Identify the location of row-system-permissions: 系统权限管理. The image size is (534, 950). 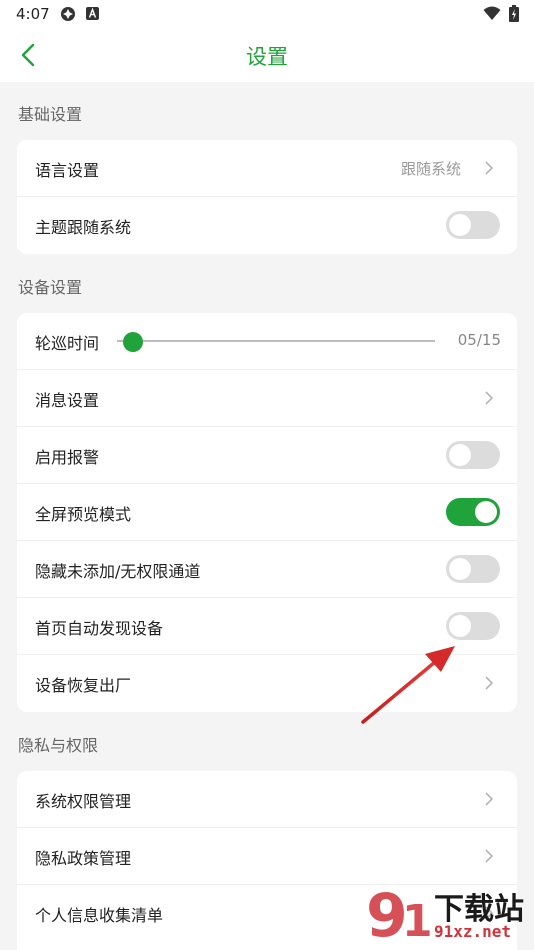
(267, 799).